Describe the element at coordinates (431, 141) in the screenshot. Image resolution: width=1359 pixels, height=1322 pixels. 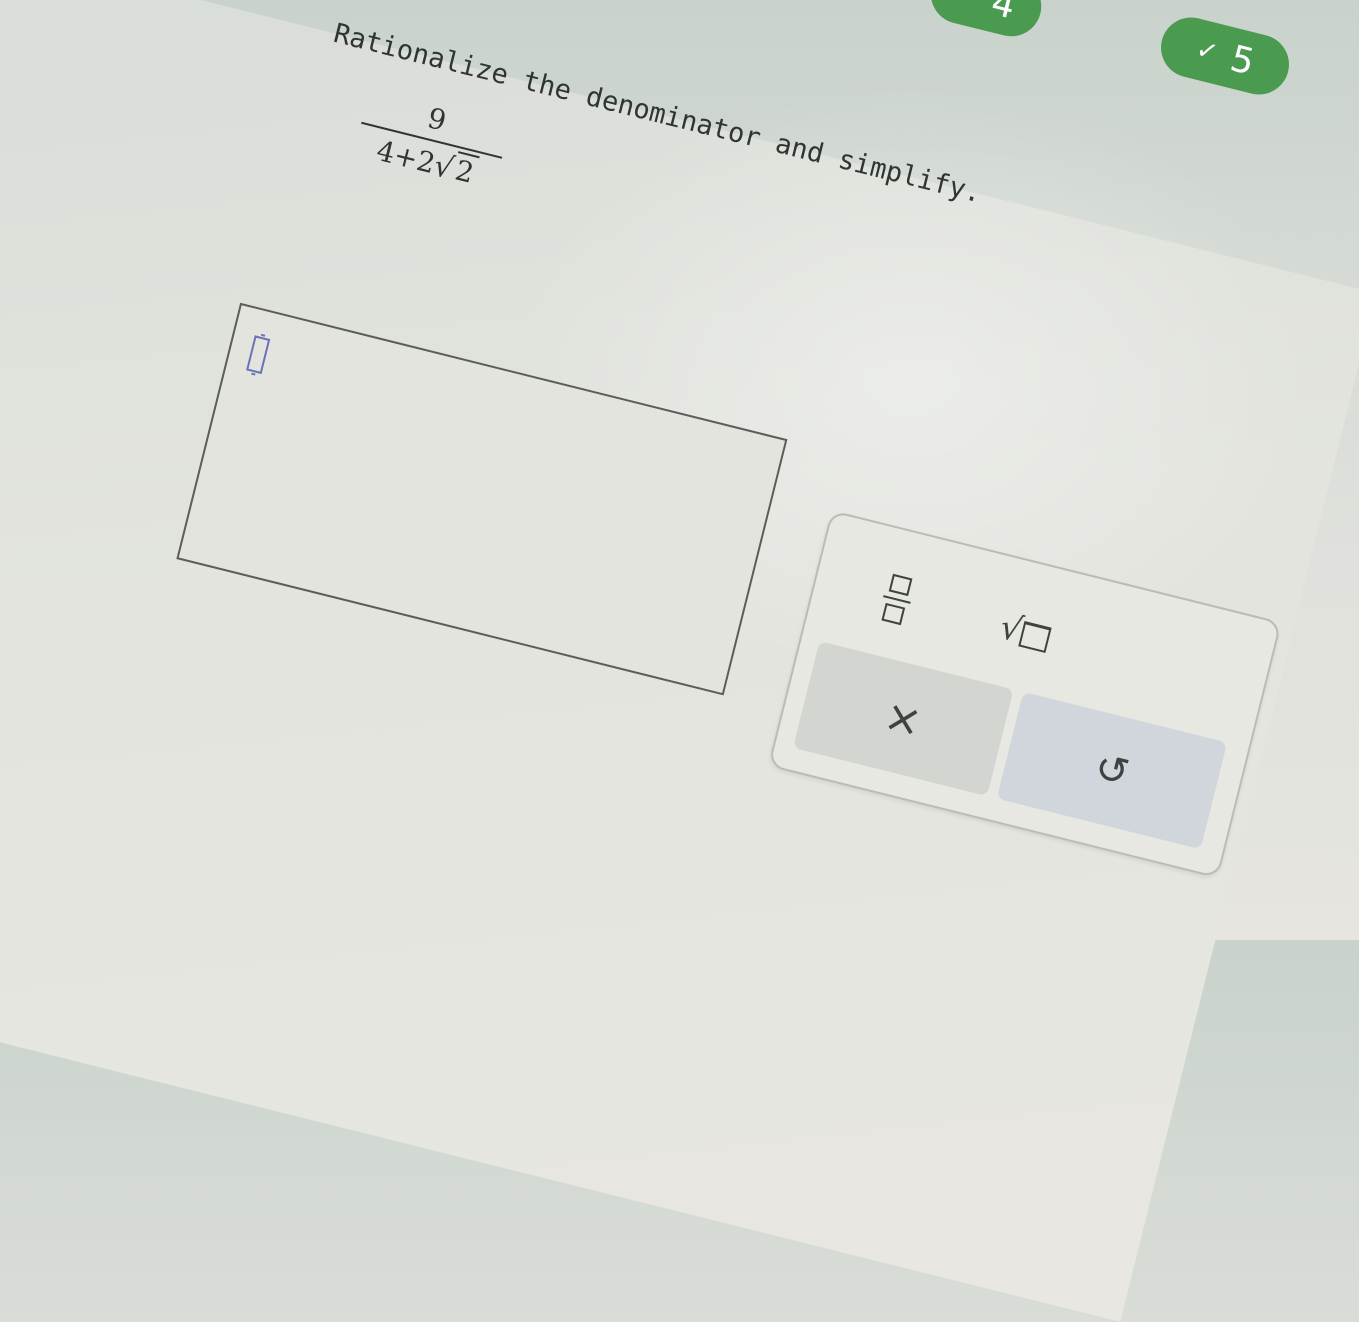
I see `math-expression: 9 4+2 √ 2` at that location.